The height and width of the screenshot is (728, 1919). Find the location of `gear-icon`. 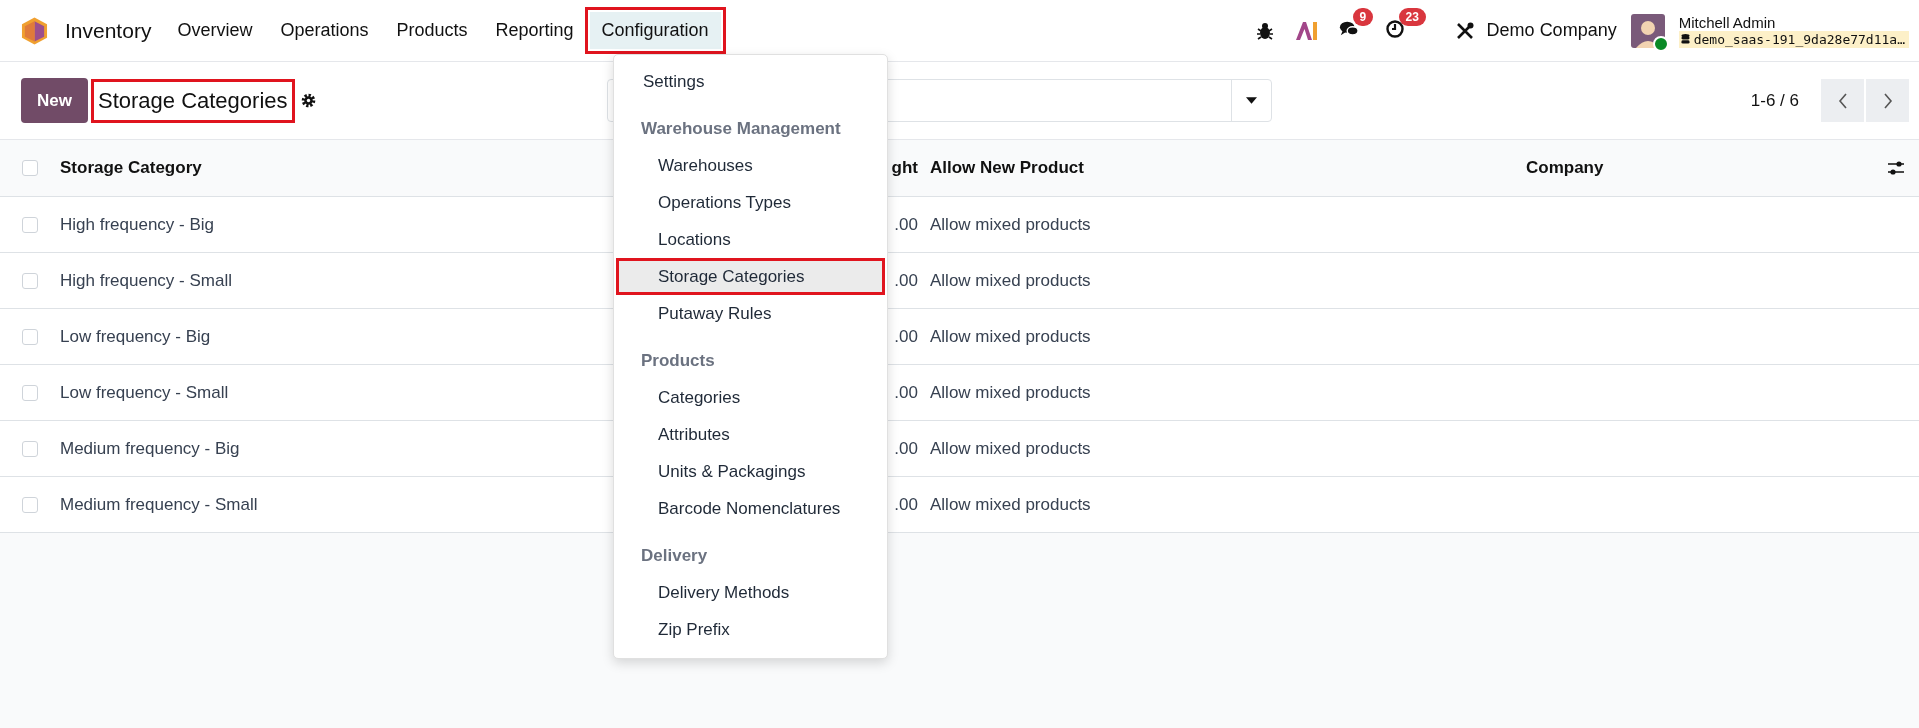

gear-icon is located at coordinates (308, 100).